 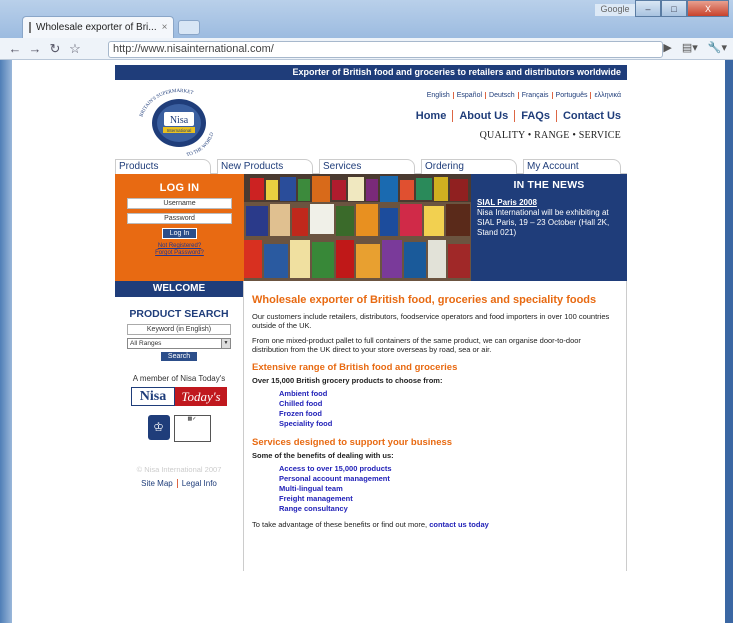 What do you see at coordinates (480, 116) in the screenshot?
I see `nav-about-us: About Us` at bounding box center [480, 116].